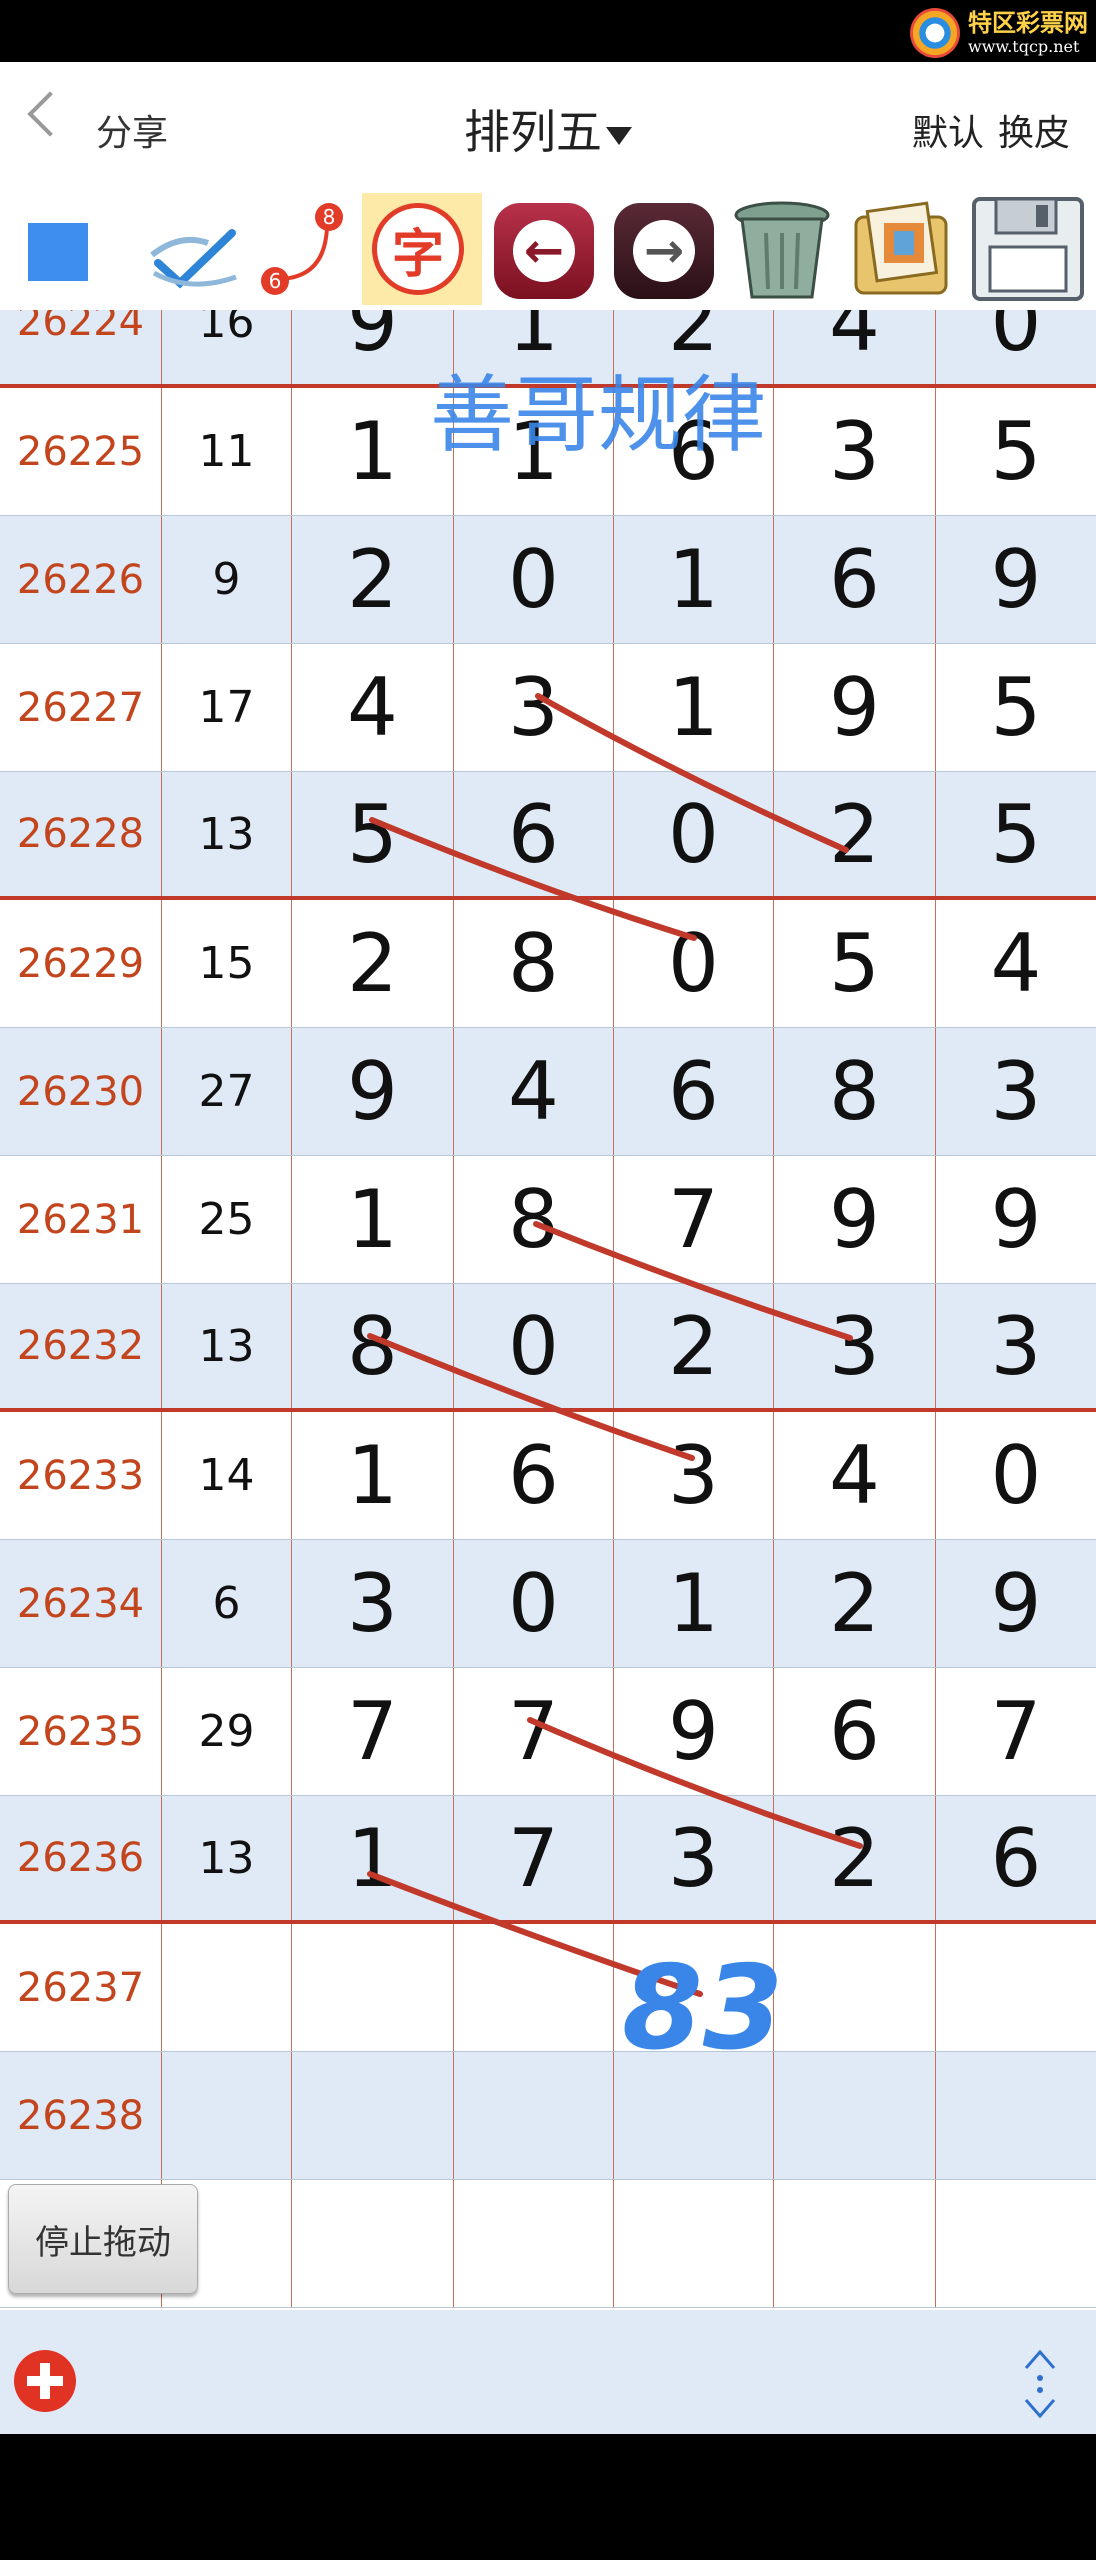 This screenshot has height=2560, width=1096. I want to click on table-row: 26230 27 9 4 6 8 3, so click(548, 1092).